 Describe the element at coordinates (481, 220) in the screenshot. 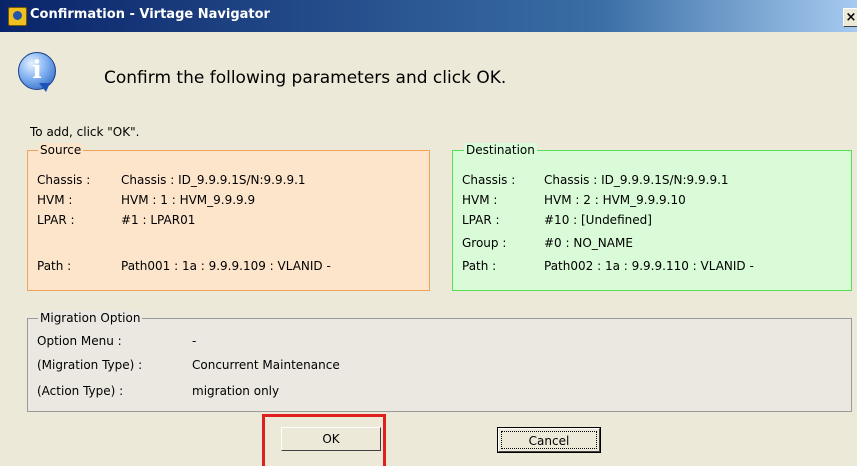

I see `destination-label-lpar: LPAR :` at that location.